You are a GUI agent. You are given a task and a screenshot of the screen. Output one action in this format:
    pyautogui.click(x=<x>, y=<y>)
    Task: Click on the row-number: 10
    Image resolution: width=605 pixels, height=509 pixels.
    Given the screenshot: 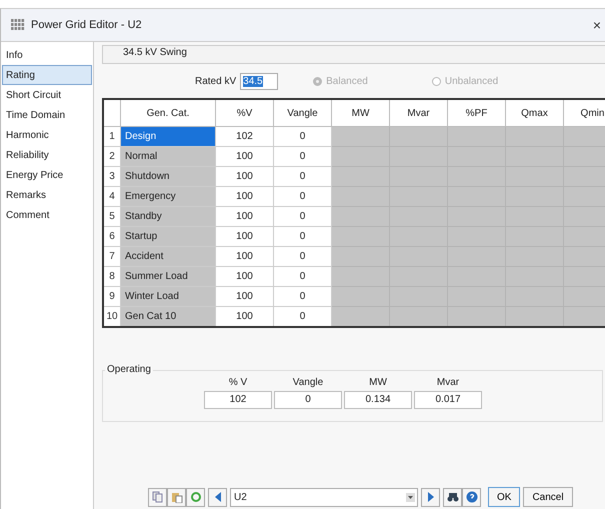 What is the action you would take?
    pyautogui.click(x=111, y=316)
    